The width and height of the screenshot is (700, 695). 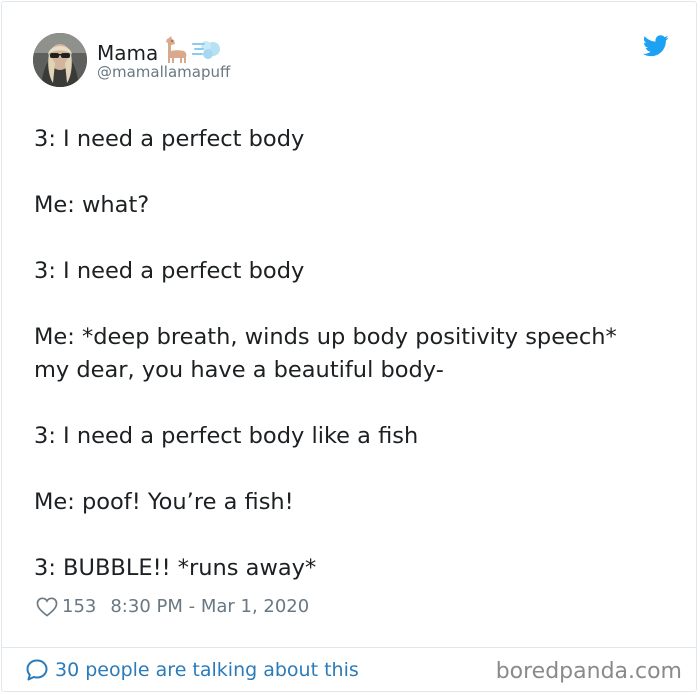 I want to click on talking-link: 30 people are talking about this, so click(x=192, y=670).